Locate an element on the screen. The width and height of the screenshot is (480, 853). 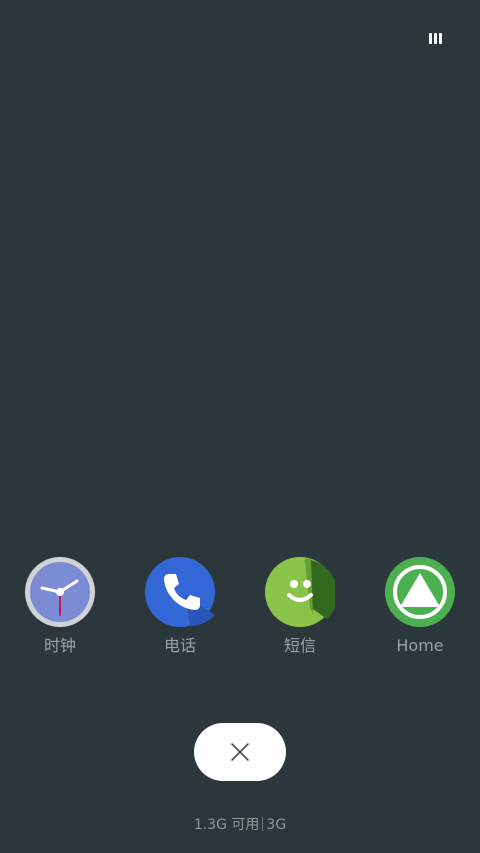
memory-separator is located at coordinates (263, 824).